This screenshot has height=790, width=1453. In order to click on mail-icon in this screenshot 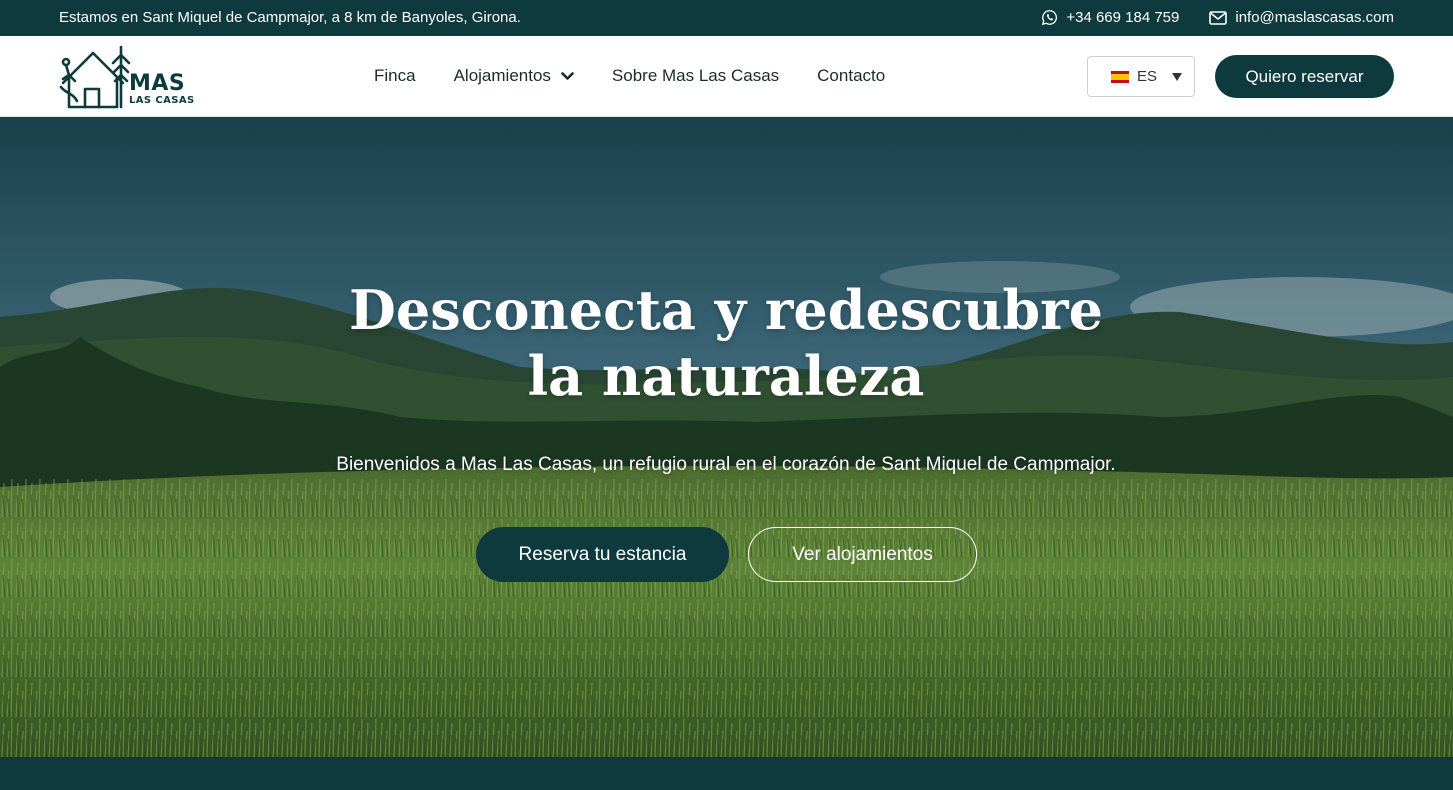, I will do `click(1218, 17)`.